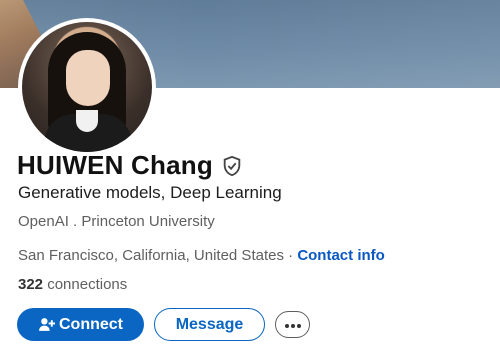 Image resolution: width=500 pixels, height=361 pixels. What do you see at coordinates (341, 255) in the screenshot?
I see `contact-info-link: Contact info` at bounding box center [341, 255].